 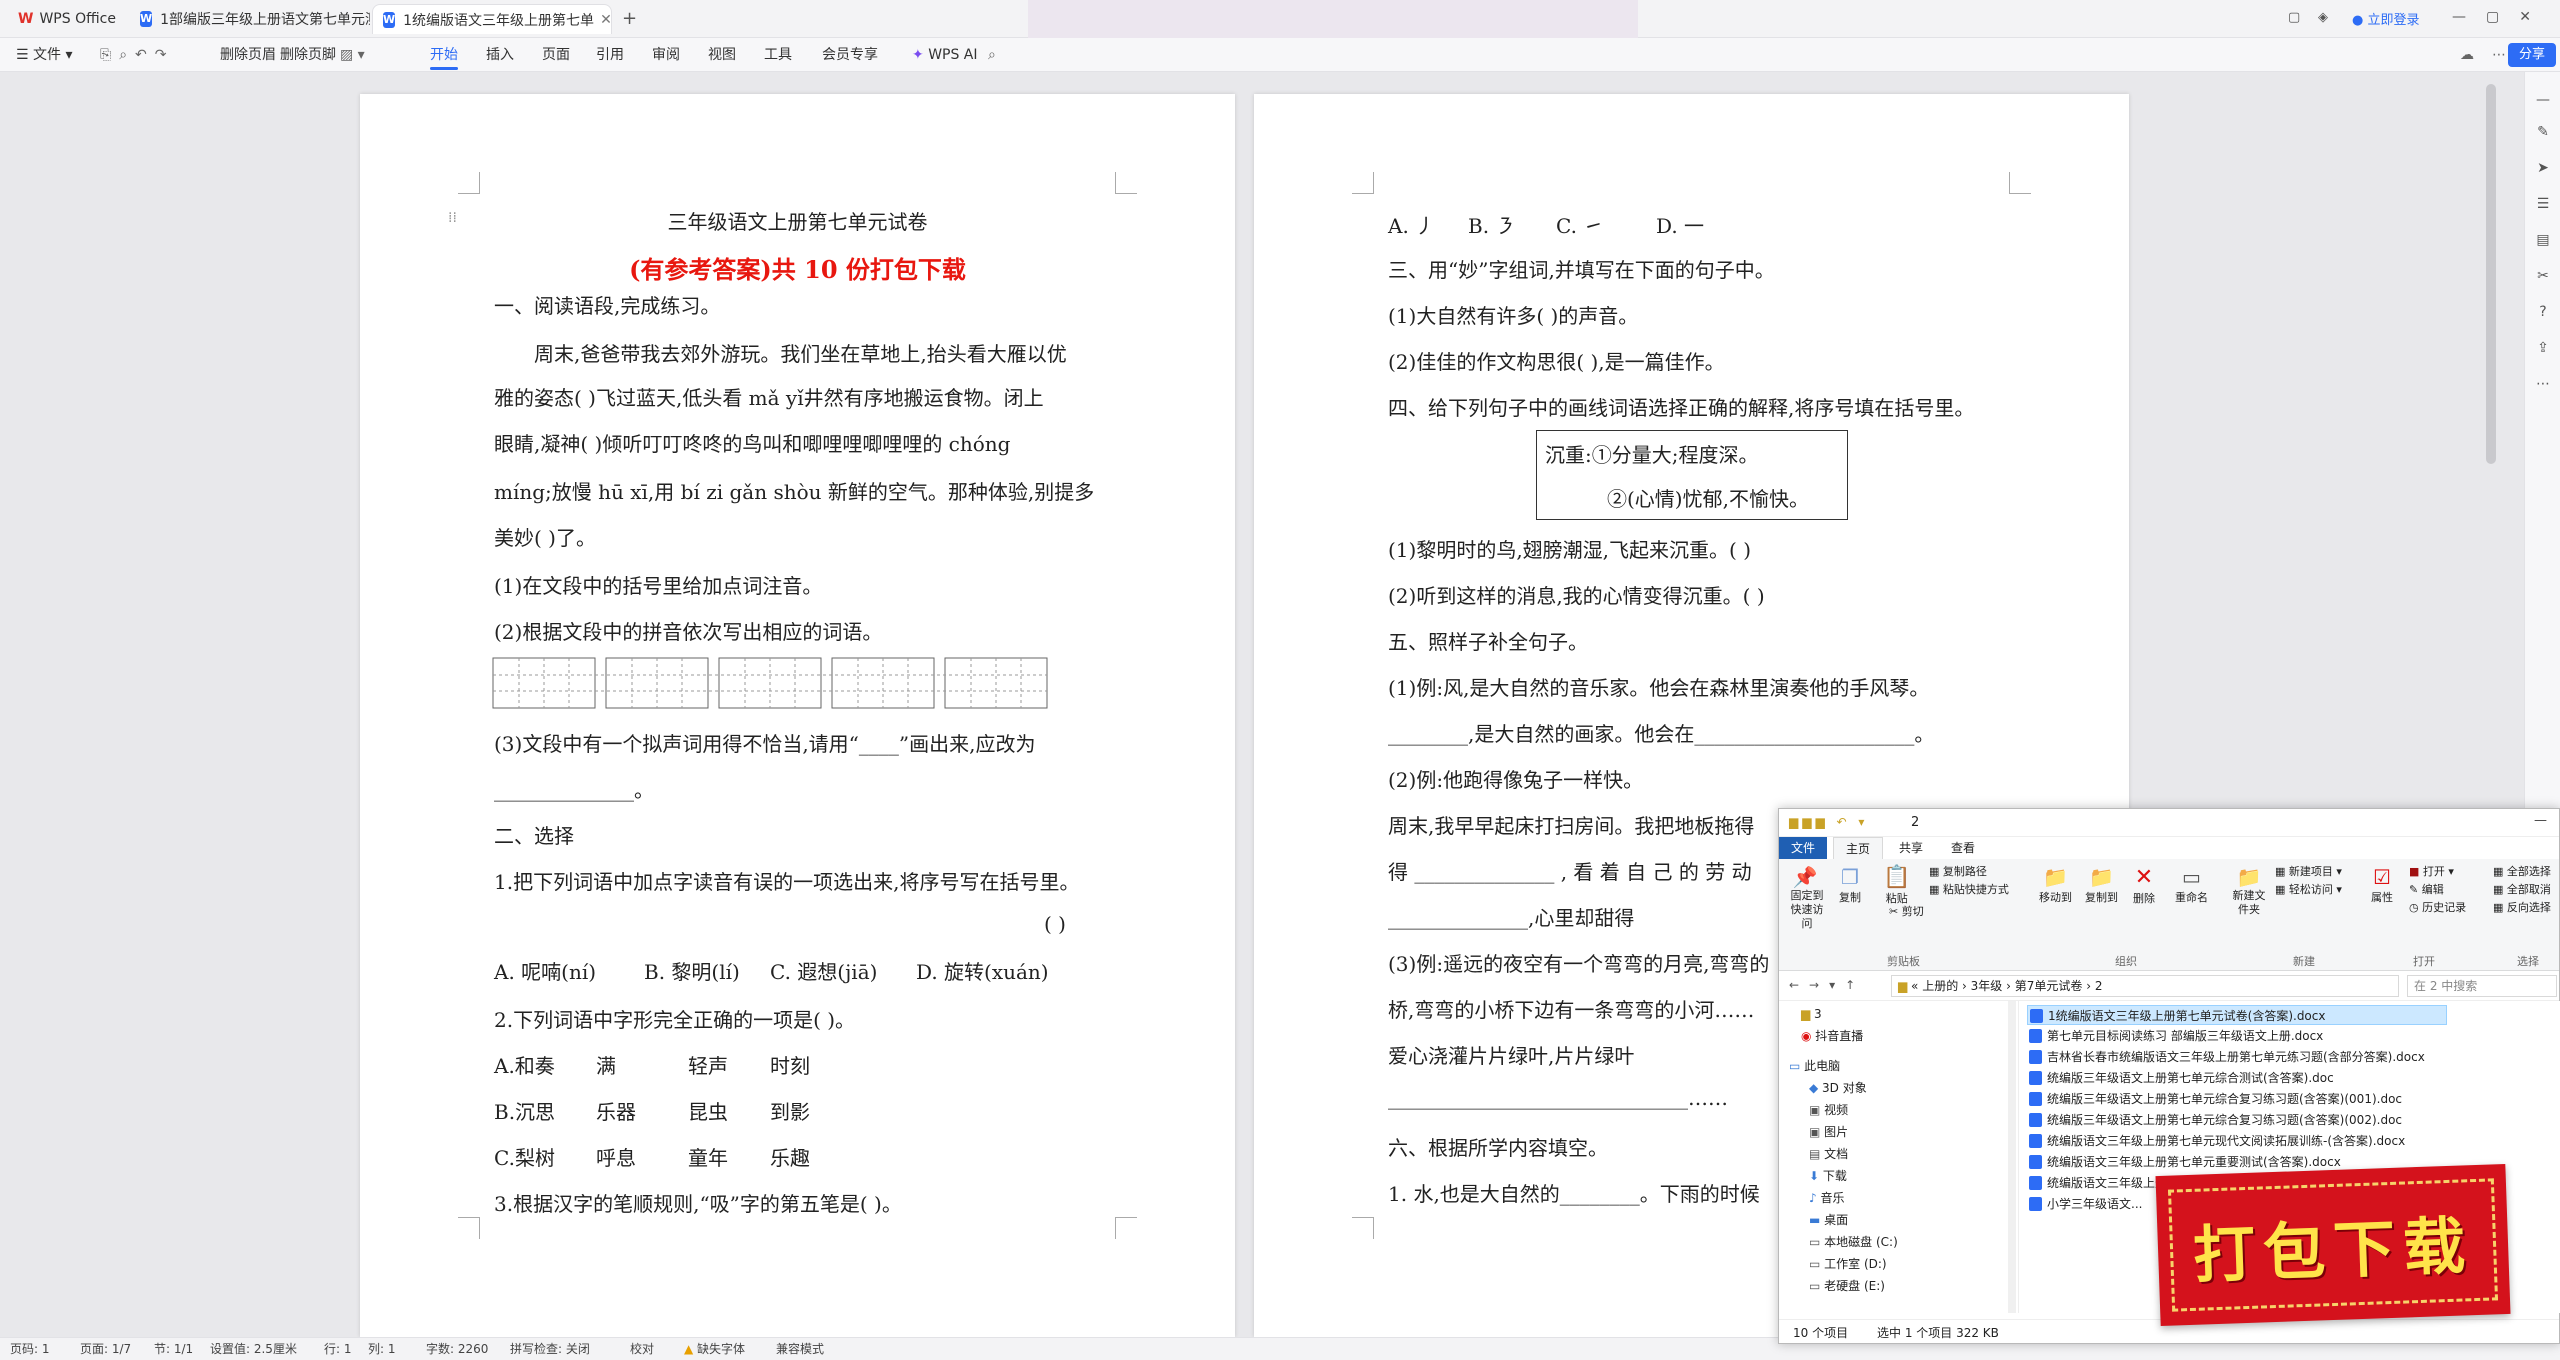 I want to click on nav-item: ▭ 工作室 (D:), so click(x=1848, y=1264).